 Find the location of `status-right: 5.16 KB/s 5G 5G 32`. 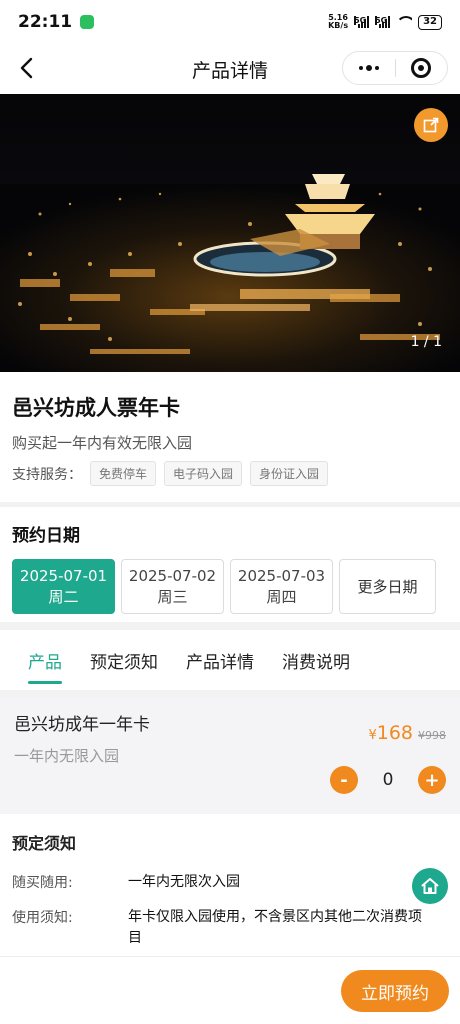

status-right: 5.16 KB/s 5G 5G 32 is located at coordinates (385, 22).